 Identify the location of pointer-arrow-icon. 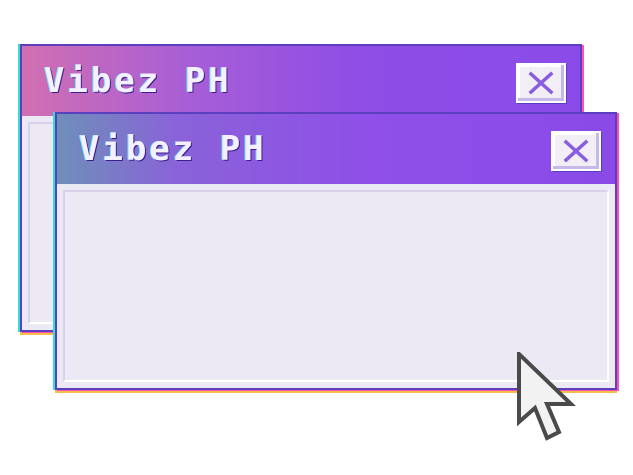
(546, 396).